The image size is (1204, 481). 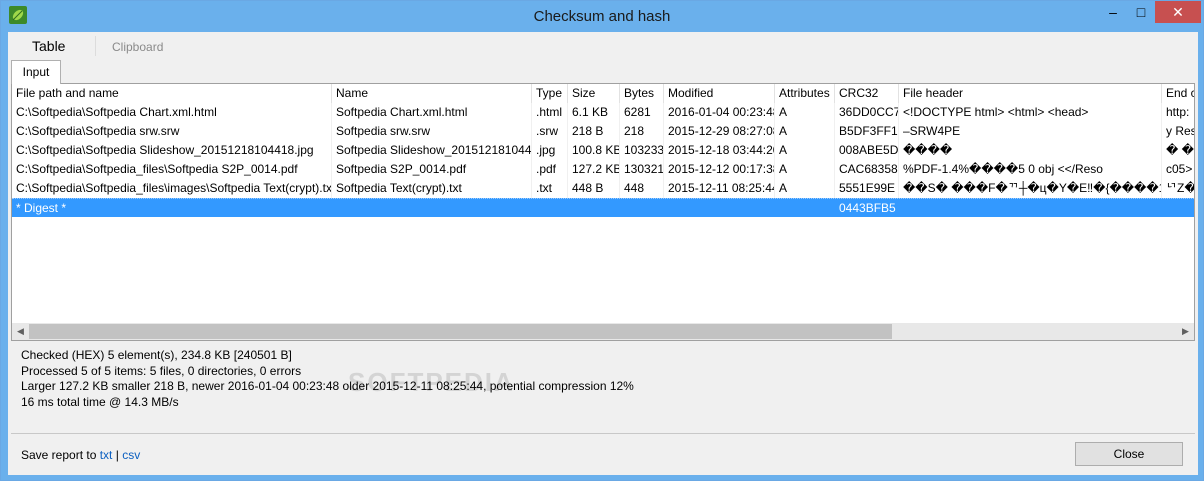 I want to click on column-header-modified: Modified, so click(x=719, y=93).